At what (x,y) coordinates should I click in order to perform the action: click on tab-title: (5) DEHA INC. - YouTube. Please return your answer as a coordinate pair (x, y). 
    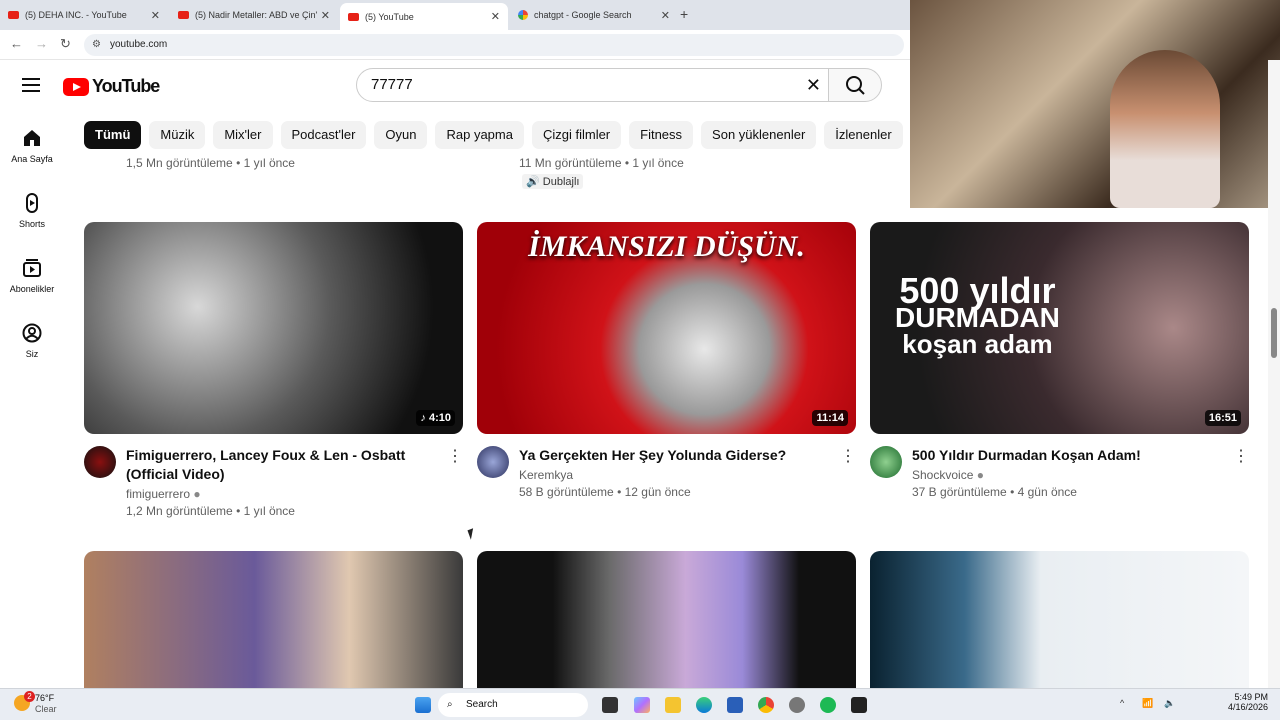
    Looking at the image, I should click on (76, 15).